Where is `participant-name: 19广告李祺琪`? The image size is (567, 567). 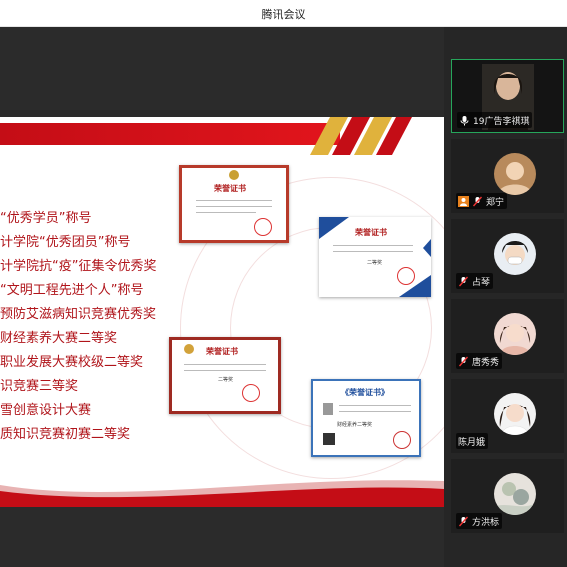 participant-name: 19广告李祺琪 is located at coordinates (501, 121).